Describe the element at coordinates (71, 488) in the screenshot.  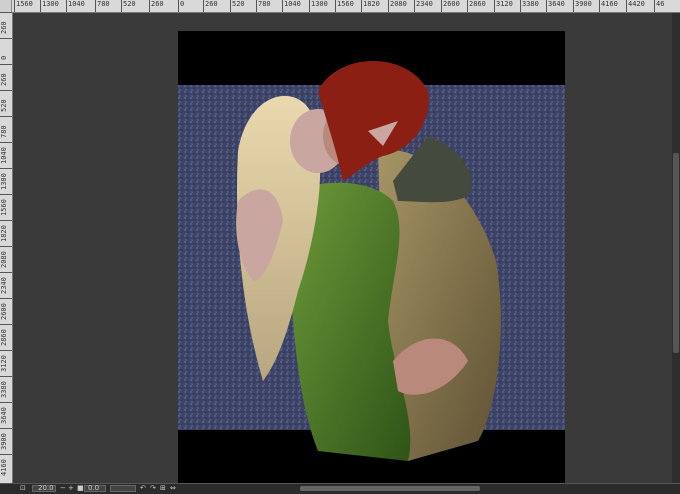
I see `zoom-in-icon: +` at that location.